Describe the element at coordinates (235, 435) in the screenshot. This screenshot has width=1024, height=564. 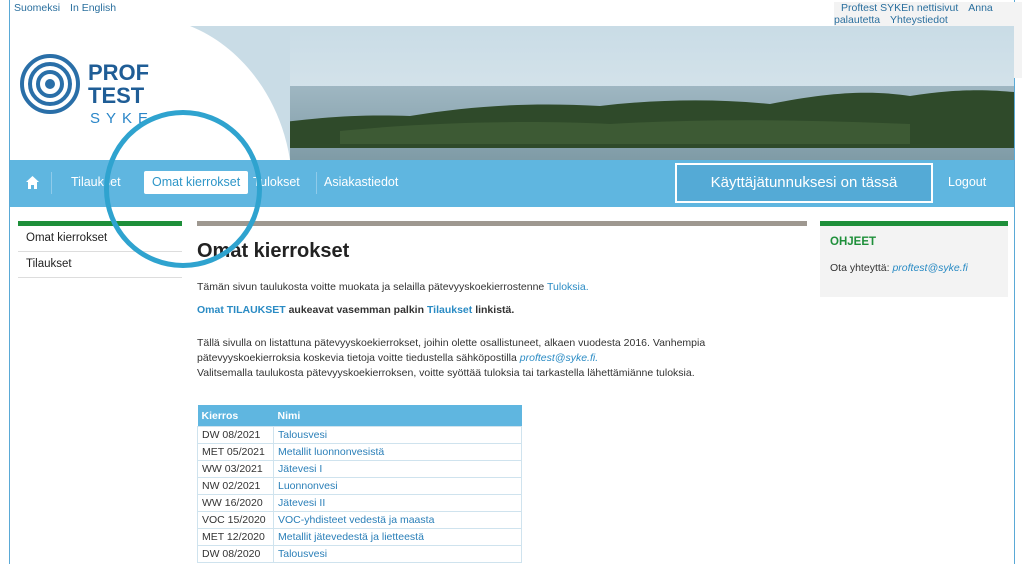
I see `round-code: DW 08/2021` at that location.